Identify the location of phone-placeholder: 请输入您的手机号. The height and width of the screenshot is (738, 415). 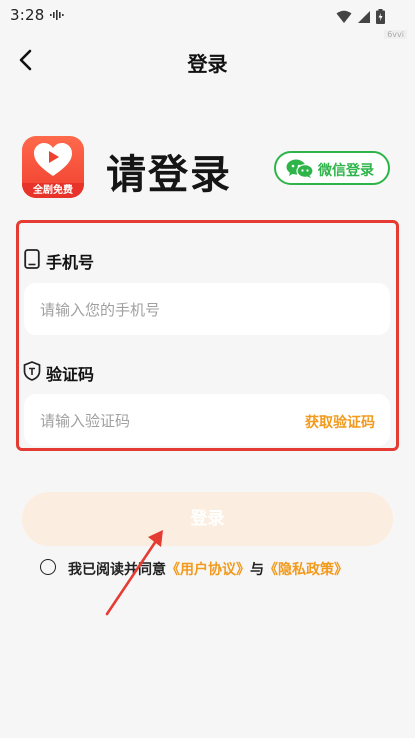
(100, 310).